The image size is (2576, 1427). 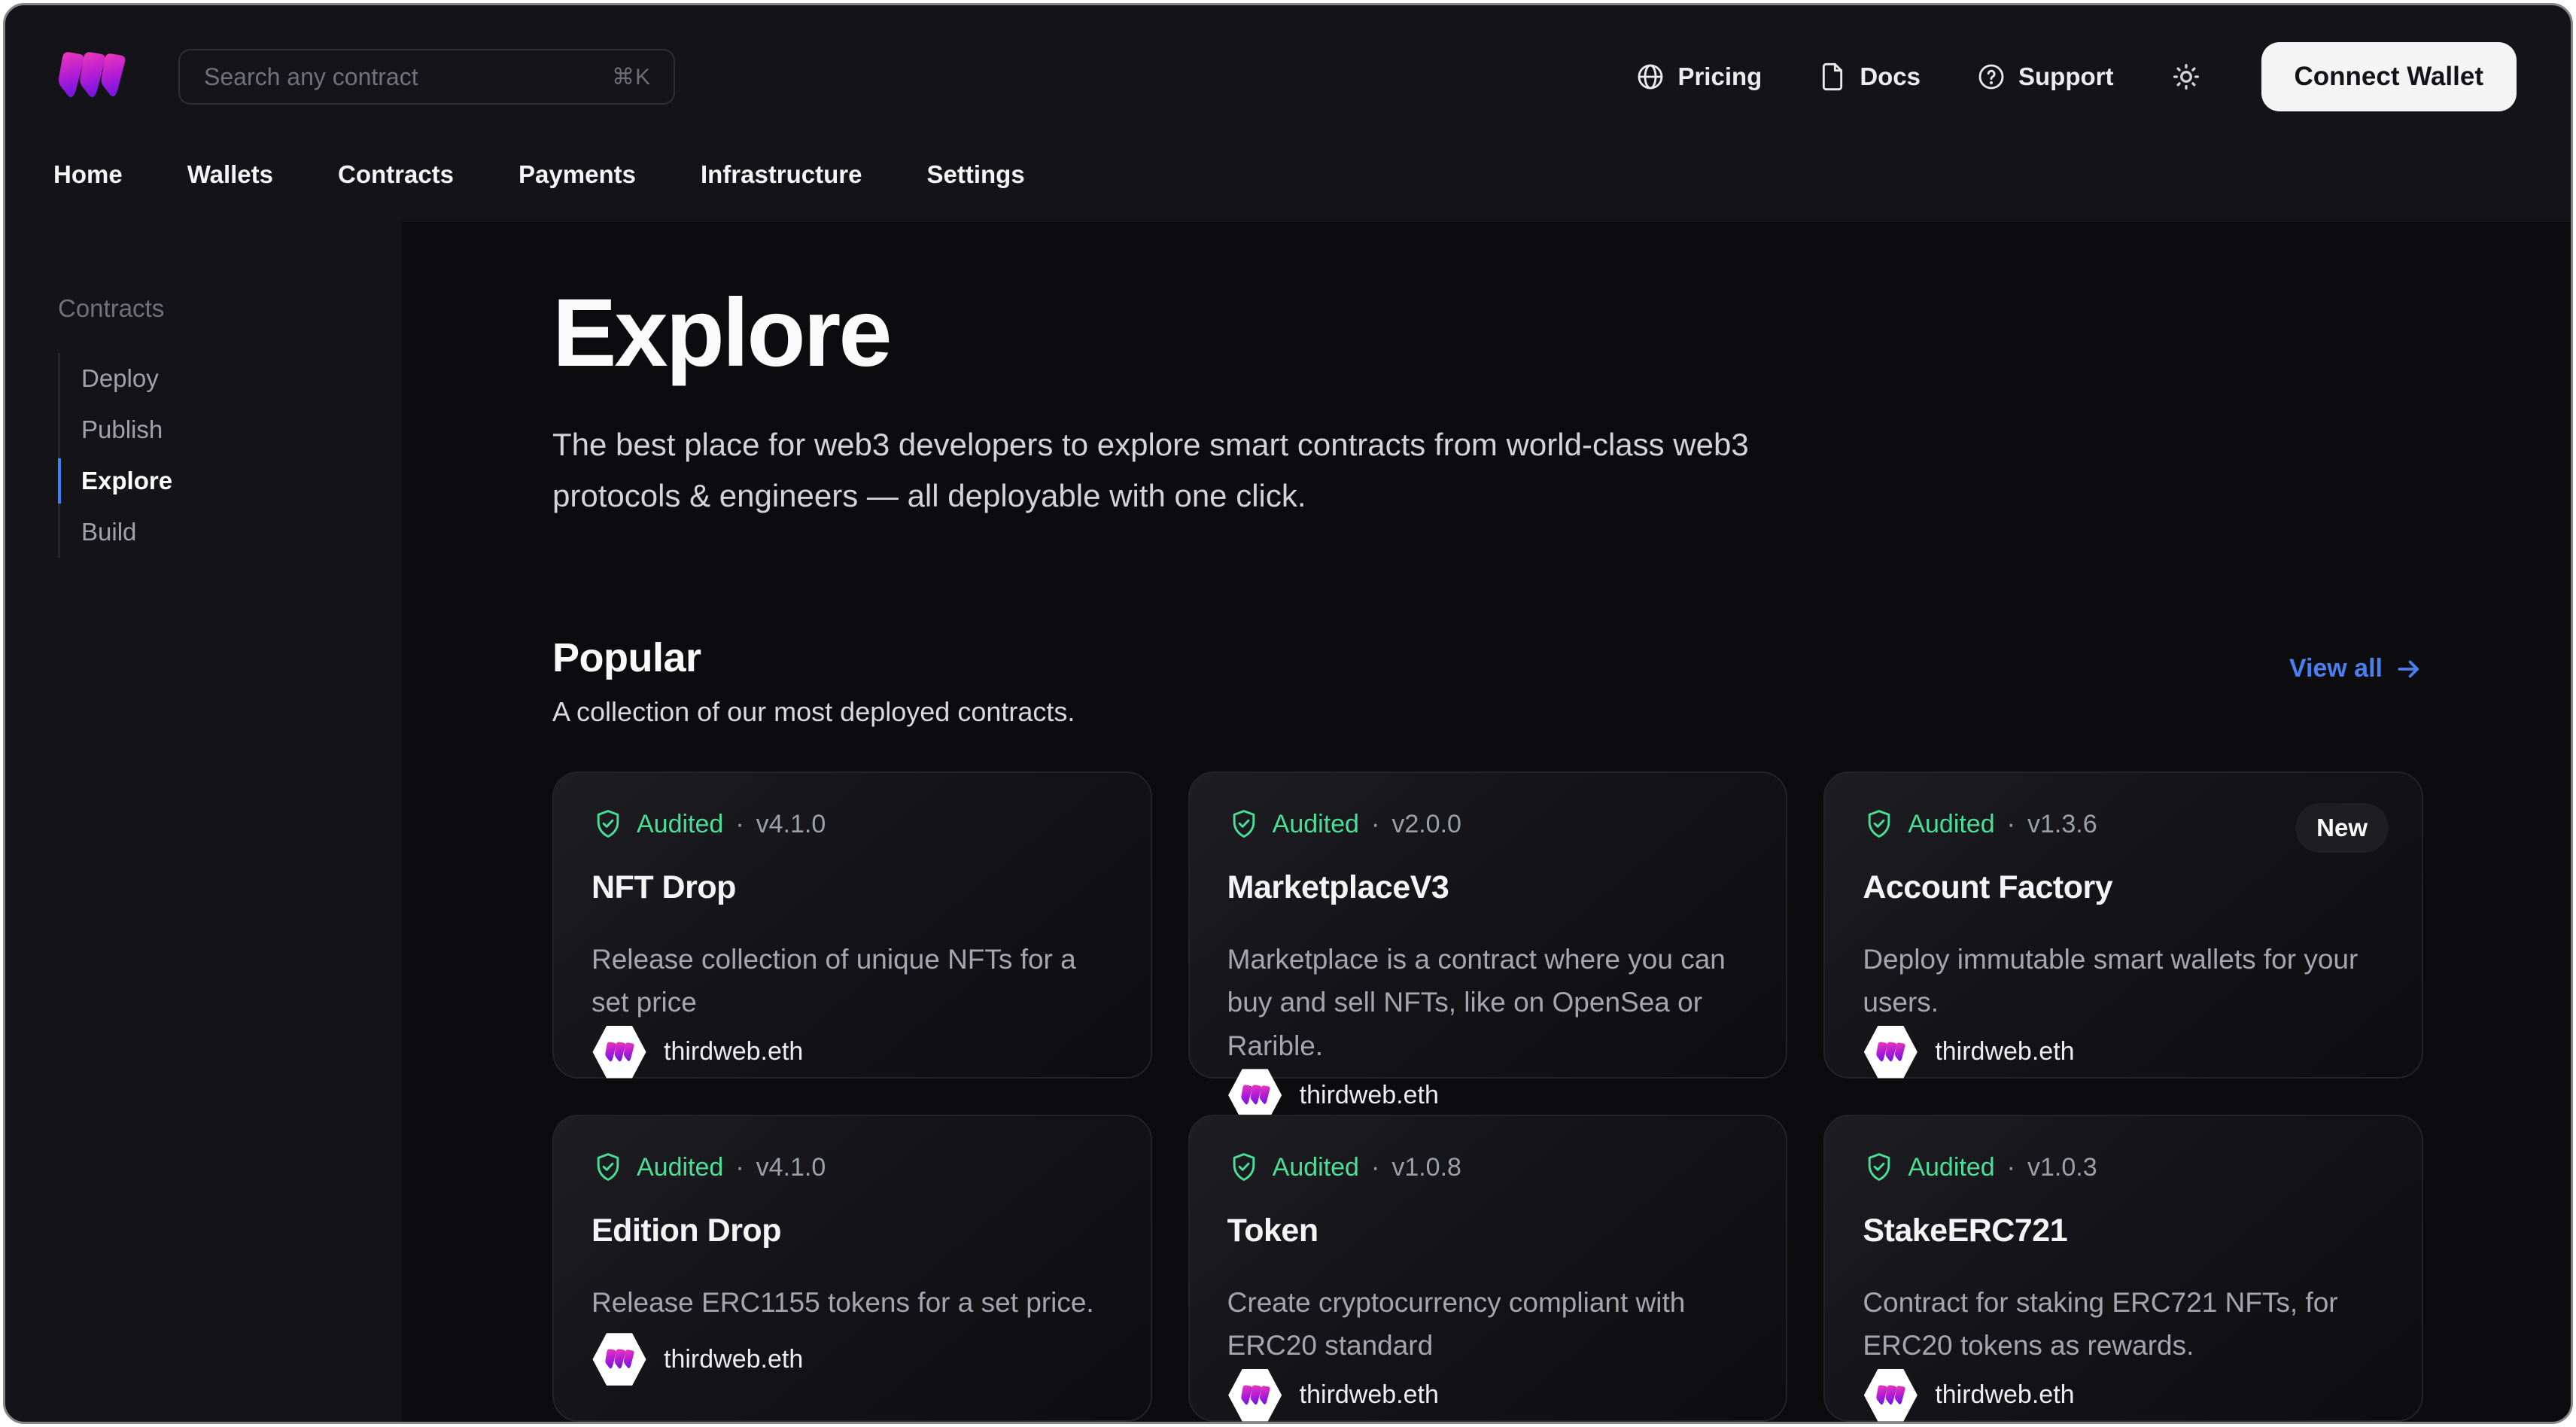 What do you see at coordinates (1719, 76) in the screenshot?
I see `pricing-label: Pricing` at bounding box center [1719, 76].